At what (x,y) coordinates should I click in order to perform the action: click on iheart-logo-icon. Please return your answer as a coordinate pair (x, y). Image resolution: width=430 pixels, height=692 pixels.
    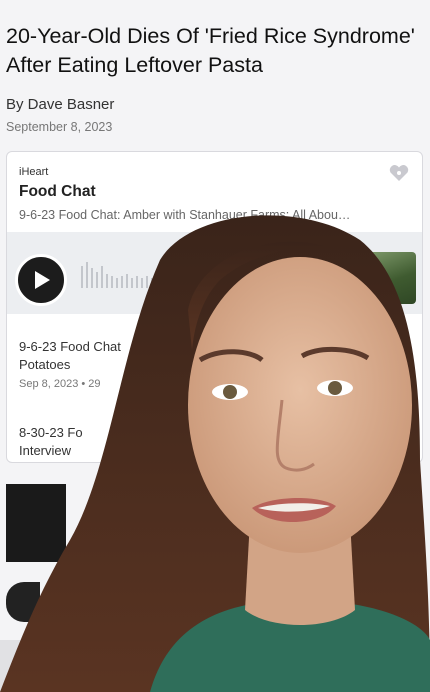
    Looking at the image, I should click on (399, 173).